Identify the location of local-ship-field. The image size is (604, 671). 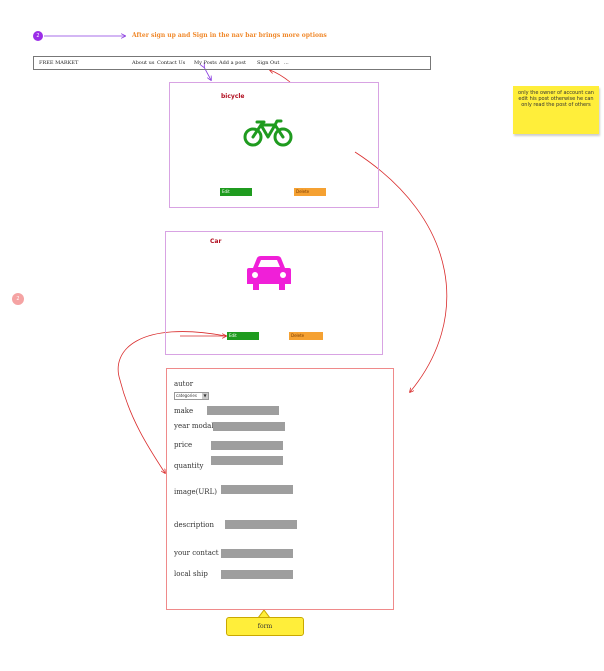
(257, 574).